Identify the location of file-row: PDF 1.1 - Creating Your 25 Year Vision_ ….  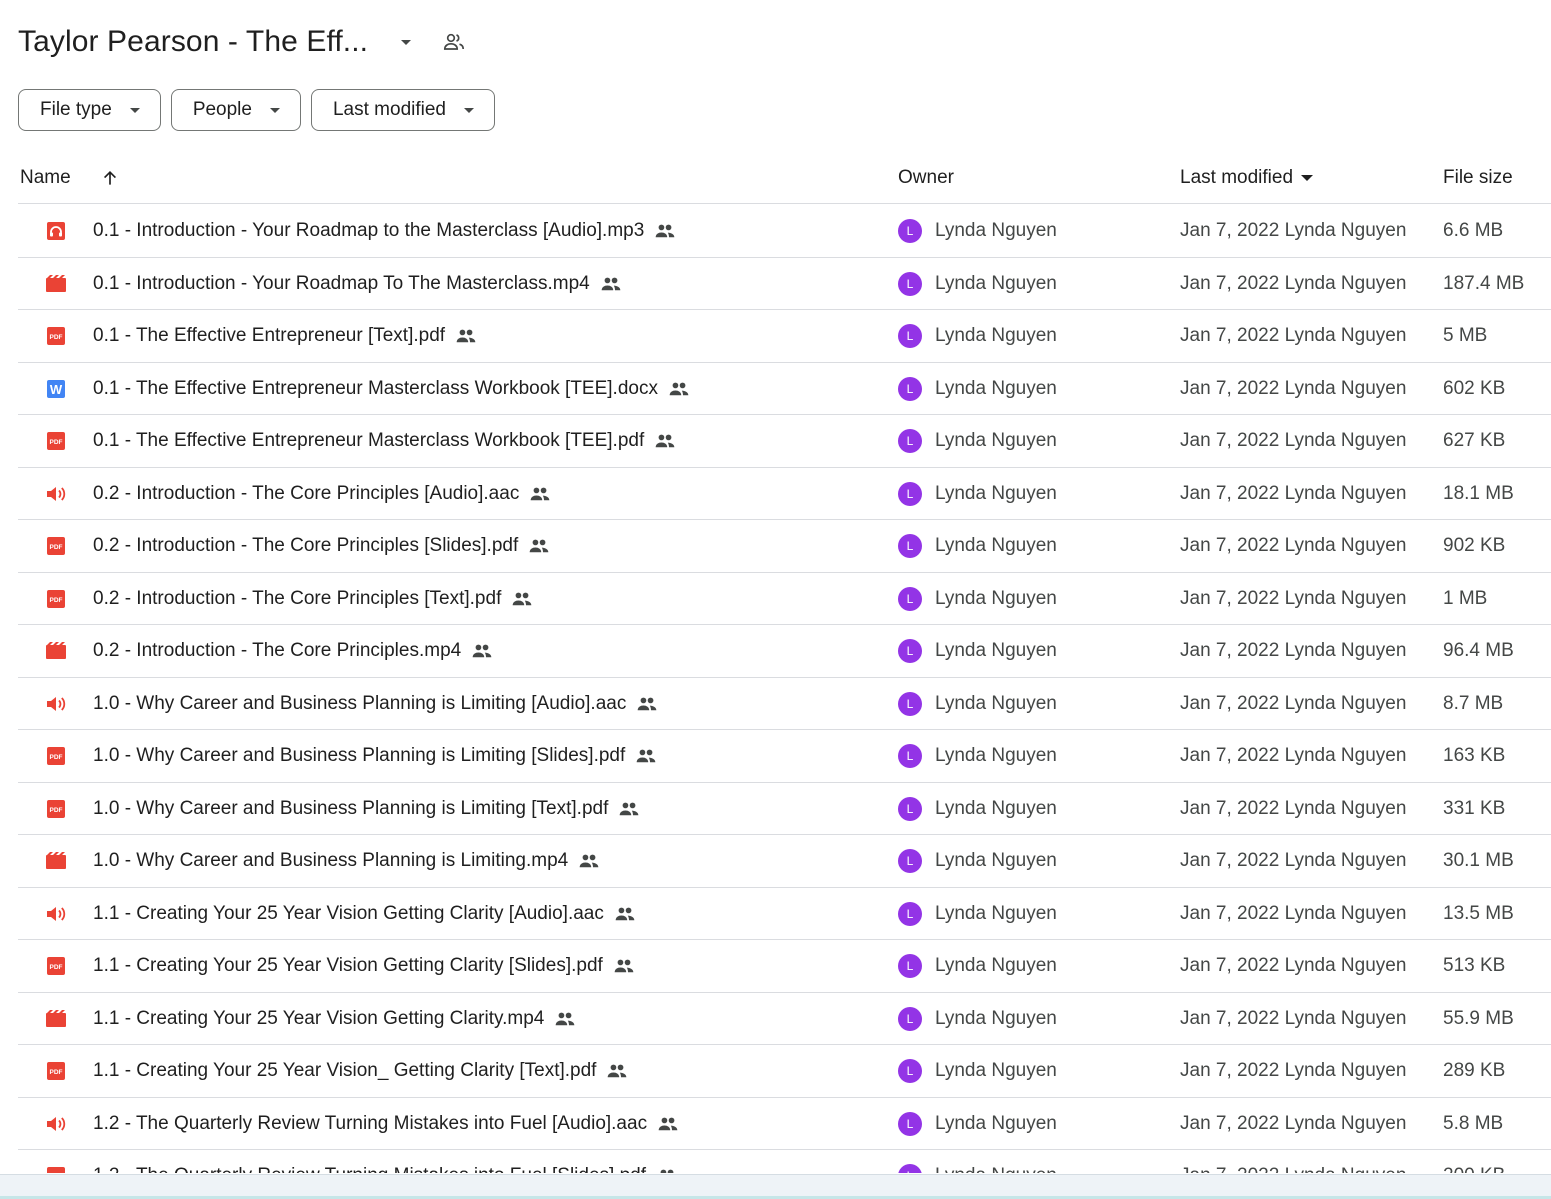
(784, 1071).